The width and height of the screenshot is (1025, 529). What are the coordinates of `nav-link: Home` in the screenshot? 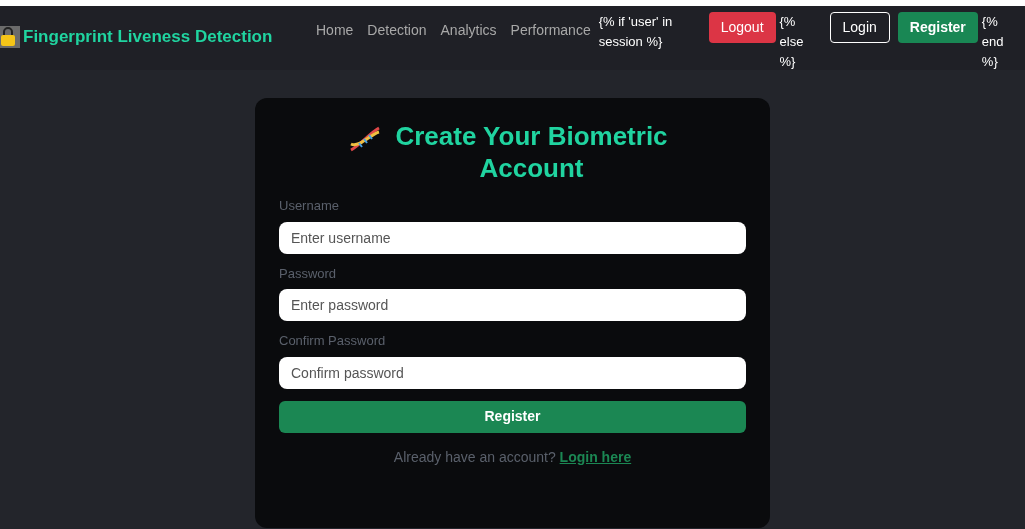 It's located at (335, 30).